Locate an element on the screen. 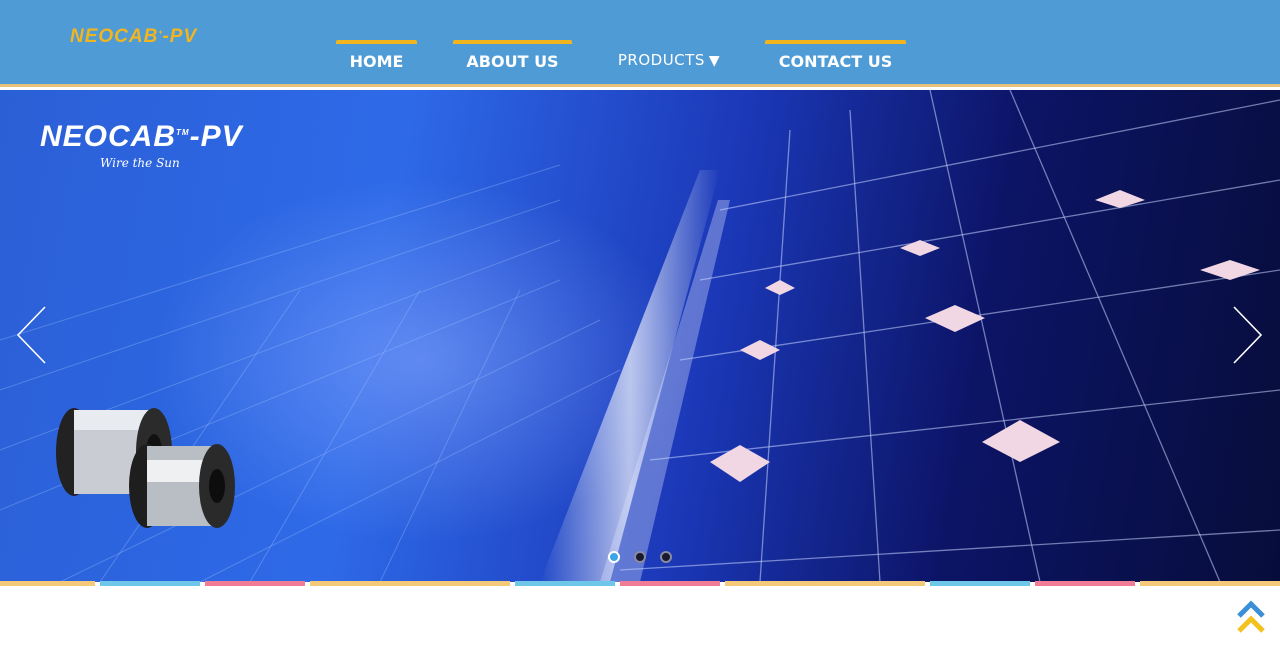 This screenshot has height=646, width=1280. nav-products-label: PRODUCTS is located at coordinates (661, 60).